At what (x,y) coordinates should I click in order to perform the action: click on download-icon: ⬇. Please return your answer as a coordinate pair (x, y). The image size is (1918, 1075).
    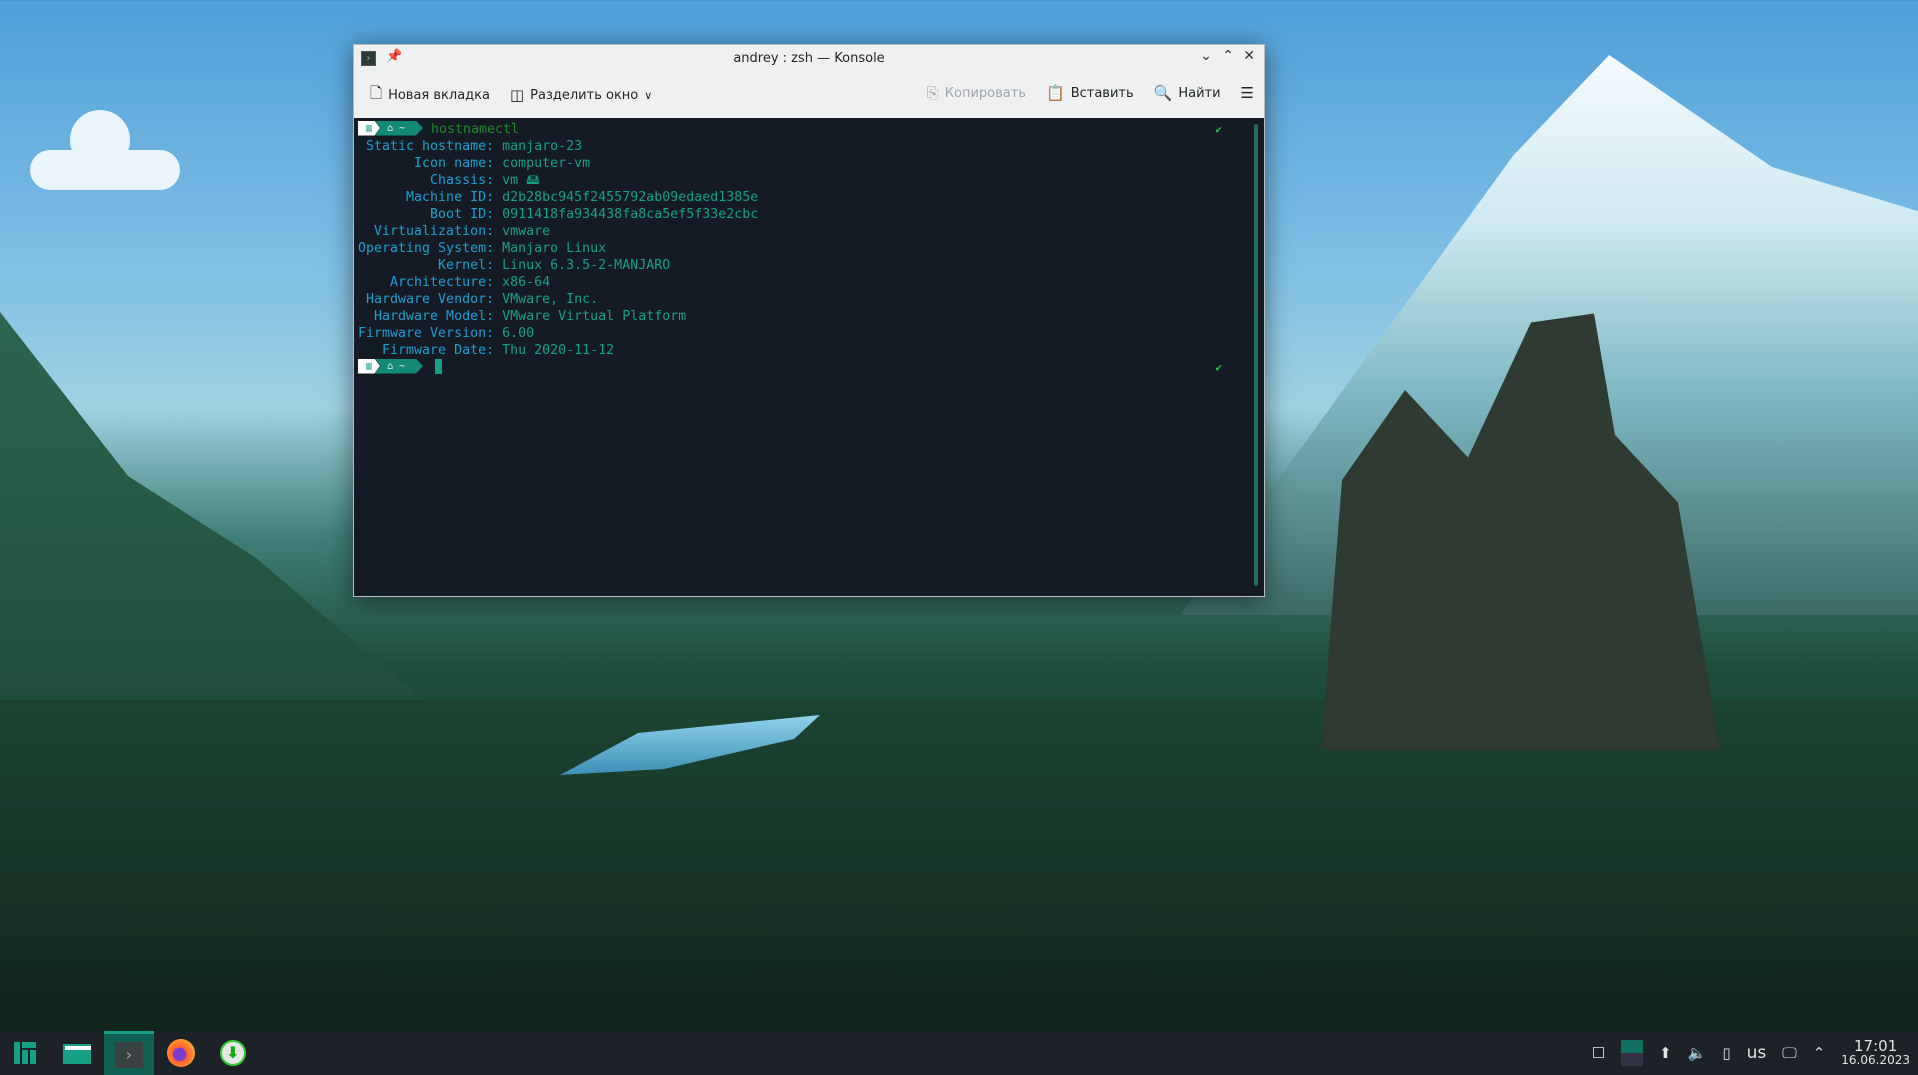
    Looking at the image, I should click on (233, 1053).